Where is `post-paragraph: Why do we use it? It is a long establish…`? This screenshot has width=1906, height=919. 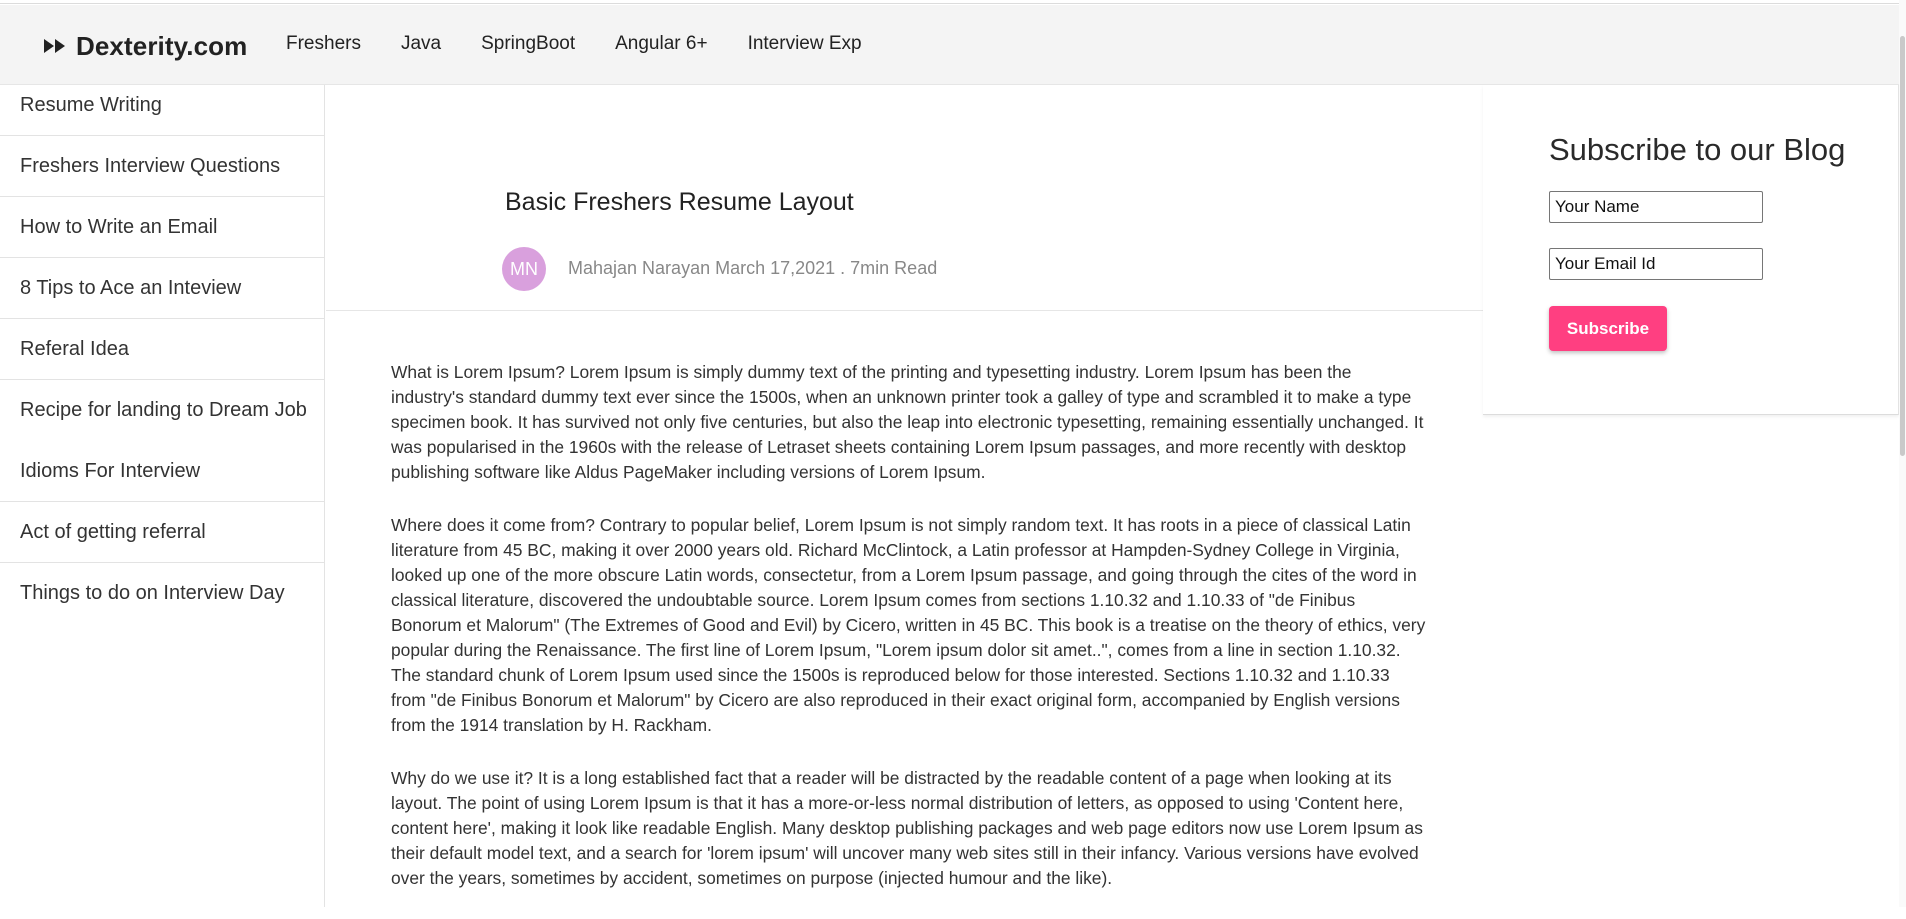 post-paragraph: Why do we use it? It is a long establish… is located at coordinates (907, 828).